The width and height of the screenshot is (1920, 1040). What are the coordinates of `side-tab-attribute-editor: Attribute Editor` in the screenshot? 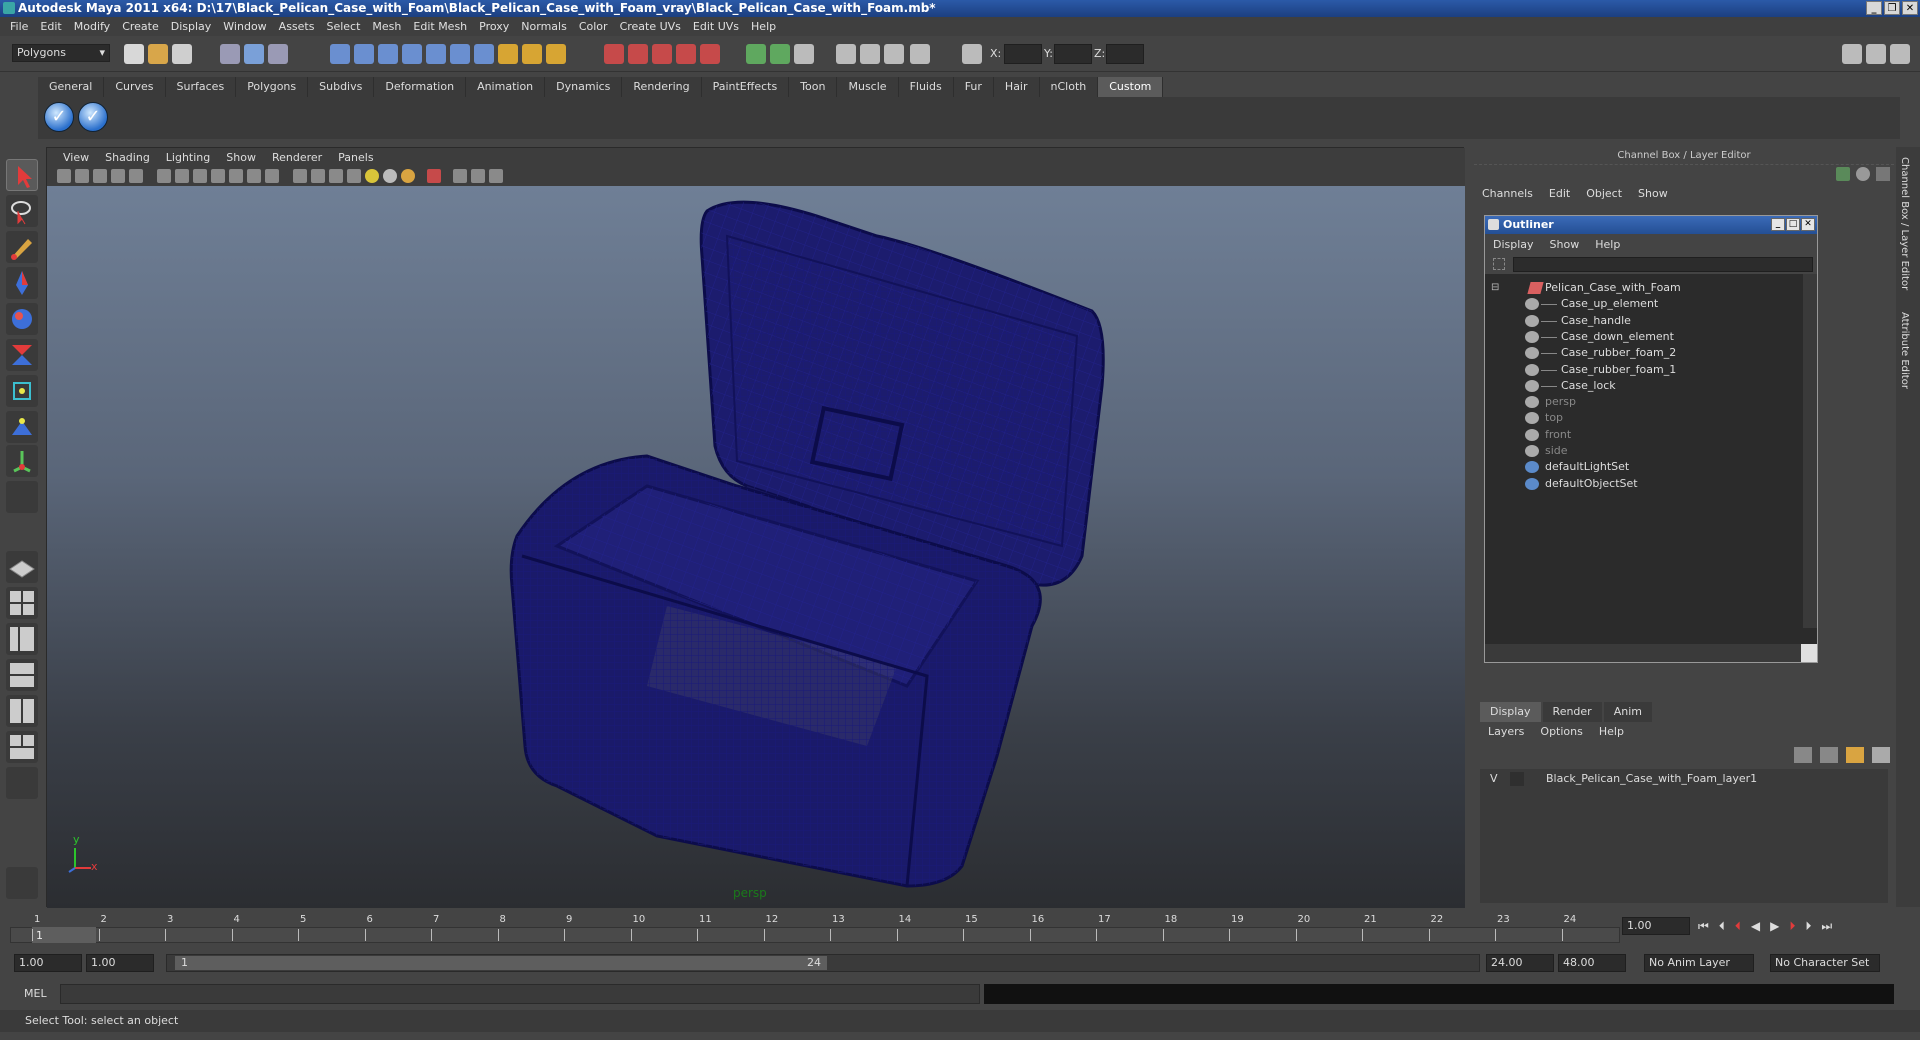 It's located at (1904, 350).